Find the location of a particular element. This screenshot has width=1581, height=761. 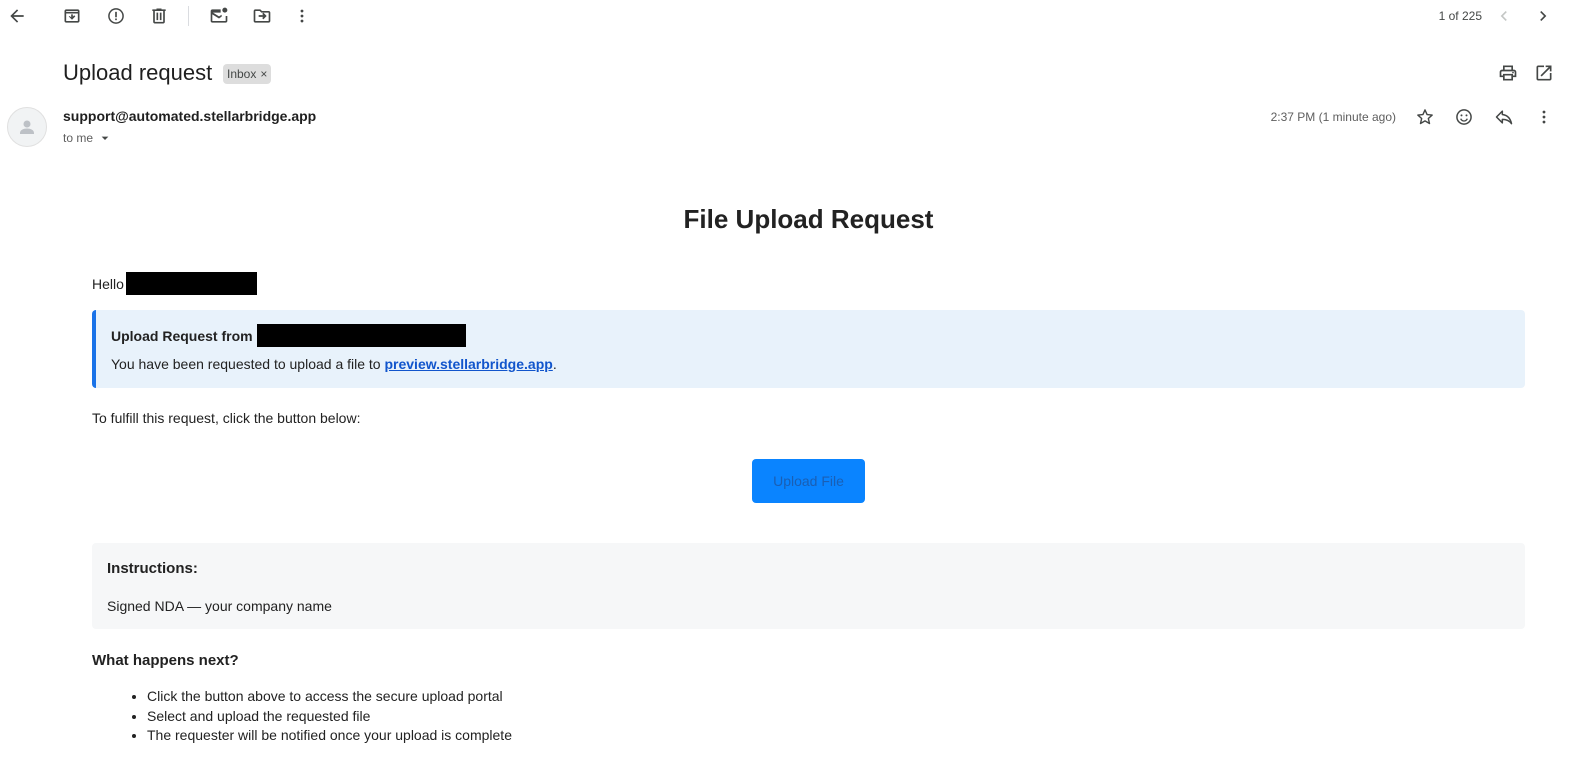

toolbar-divider is located at coordinates (188, 16).